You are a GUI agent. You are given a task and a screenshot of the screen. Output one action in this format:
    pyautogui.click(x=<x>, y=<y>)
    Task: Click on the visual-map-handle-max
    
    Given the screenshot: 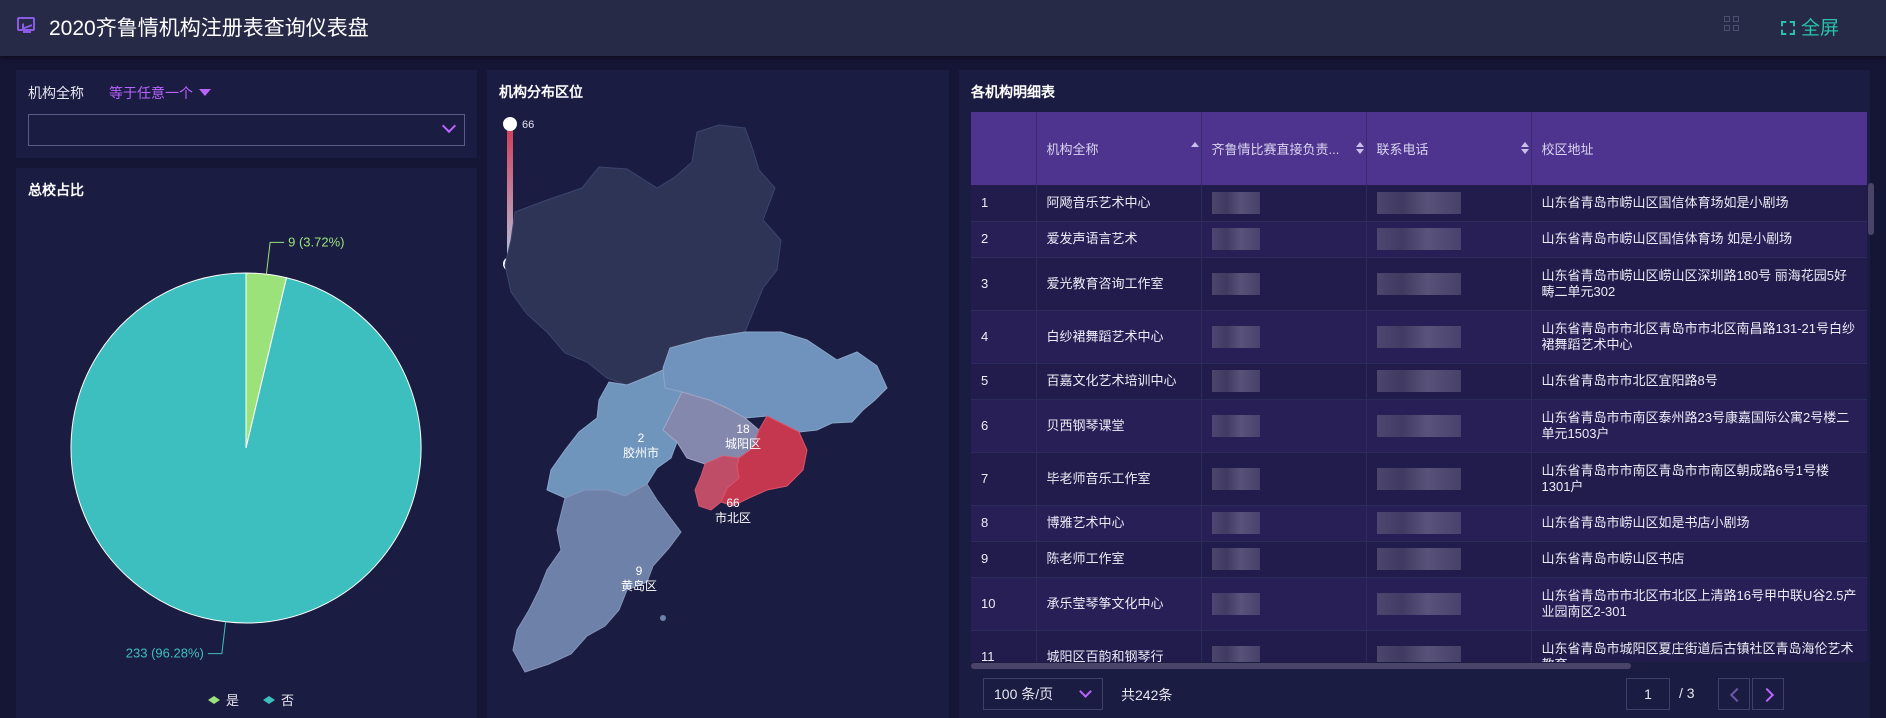 What is the action you would take?
    pyautogui.click(x=510, y=124)
    